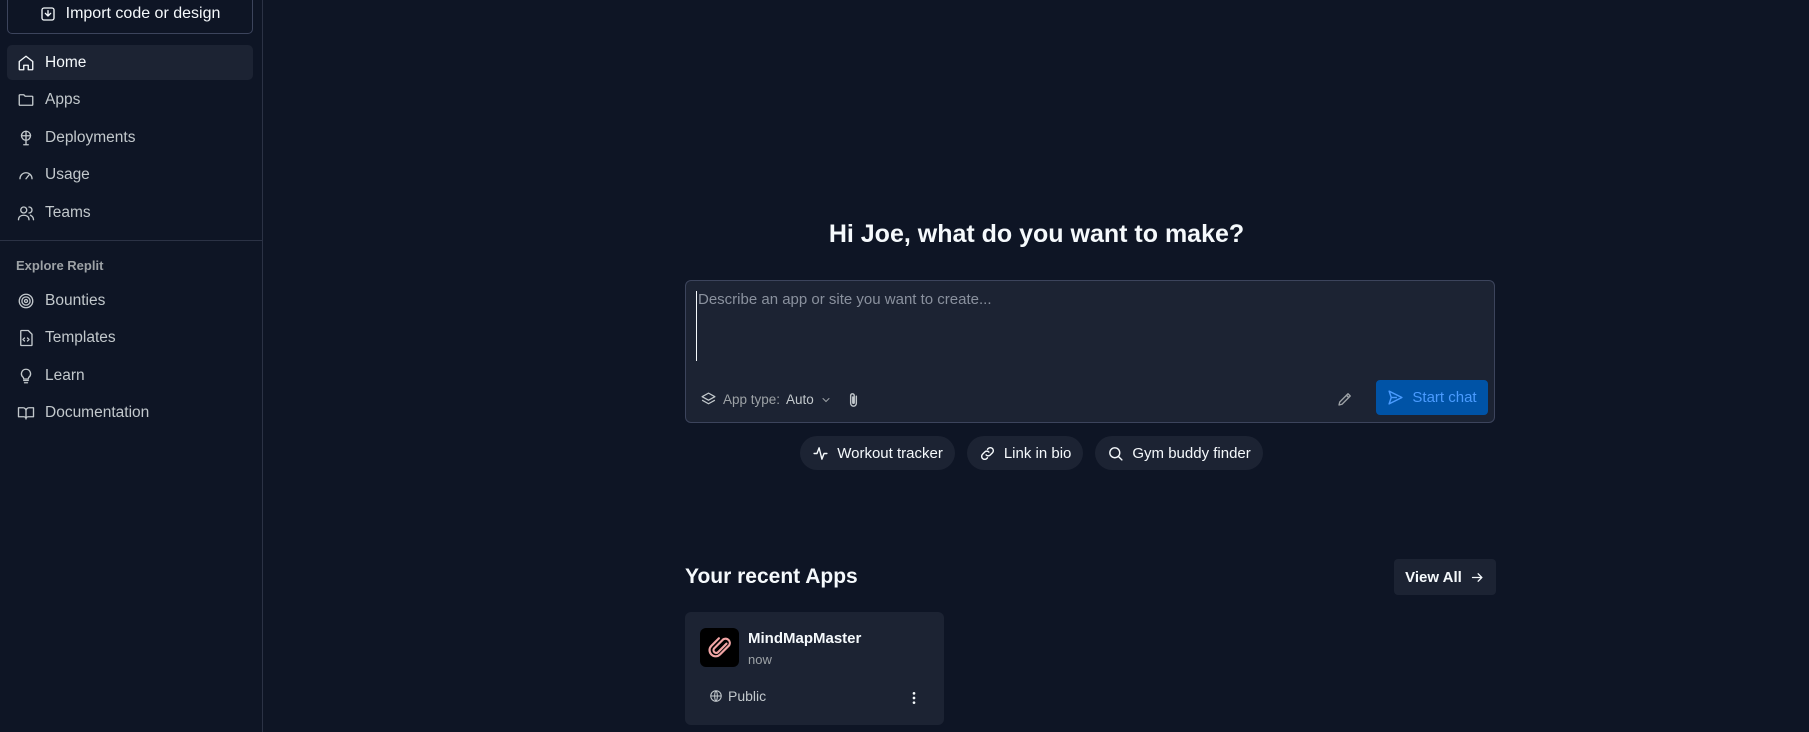 The width and height of the screenshot is (1809, 732). I want to click on sidebar-item-usage: Usage, so click(130, 175).